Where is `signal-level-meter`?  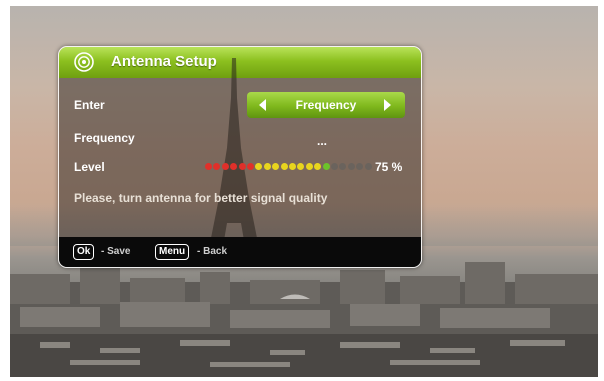 signal-level-meter is located at coordinates (289, 167).